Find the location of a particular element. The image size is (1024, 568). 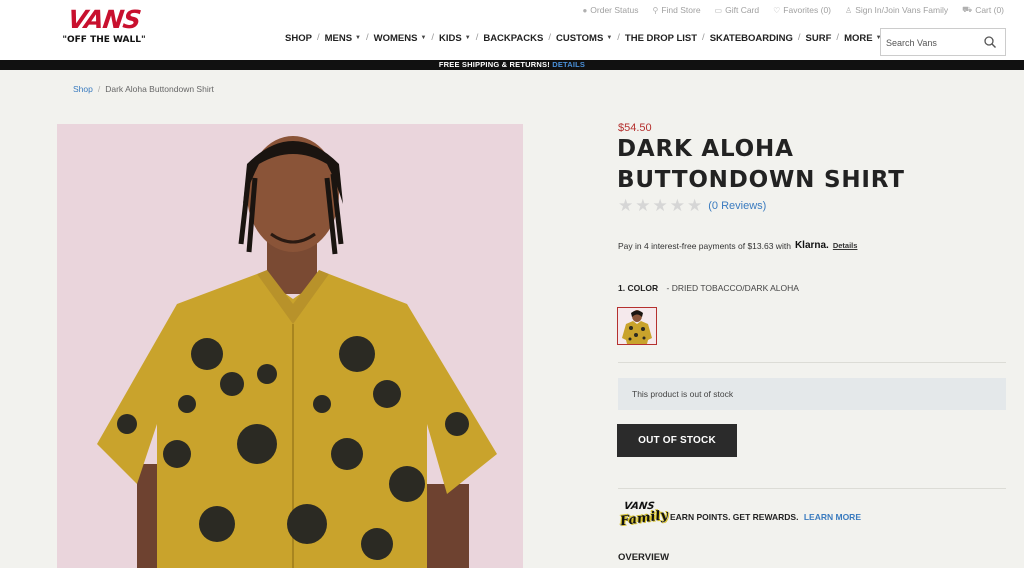

search-input is located at coordinates (934, 43).